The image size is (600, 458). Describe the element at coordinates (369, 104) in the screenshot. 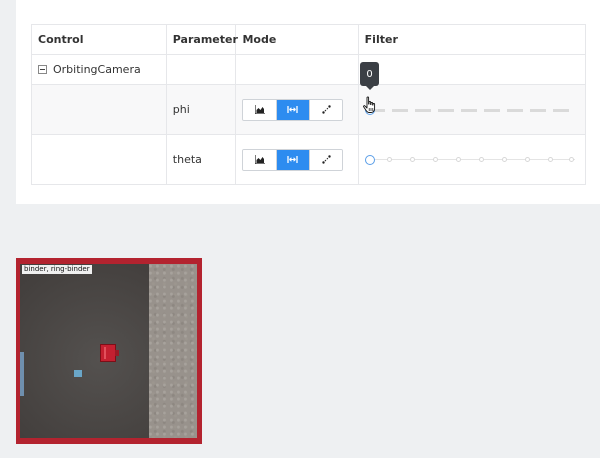

I see `hand-pointer-icon` at that location.